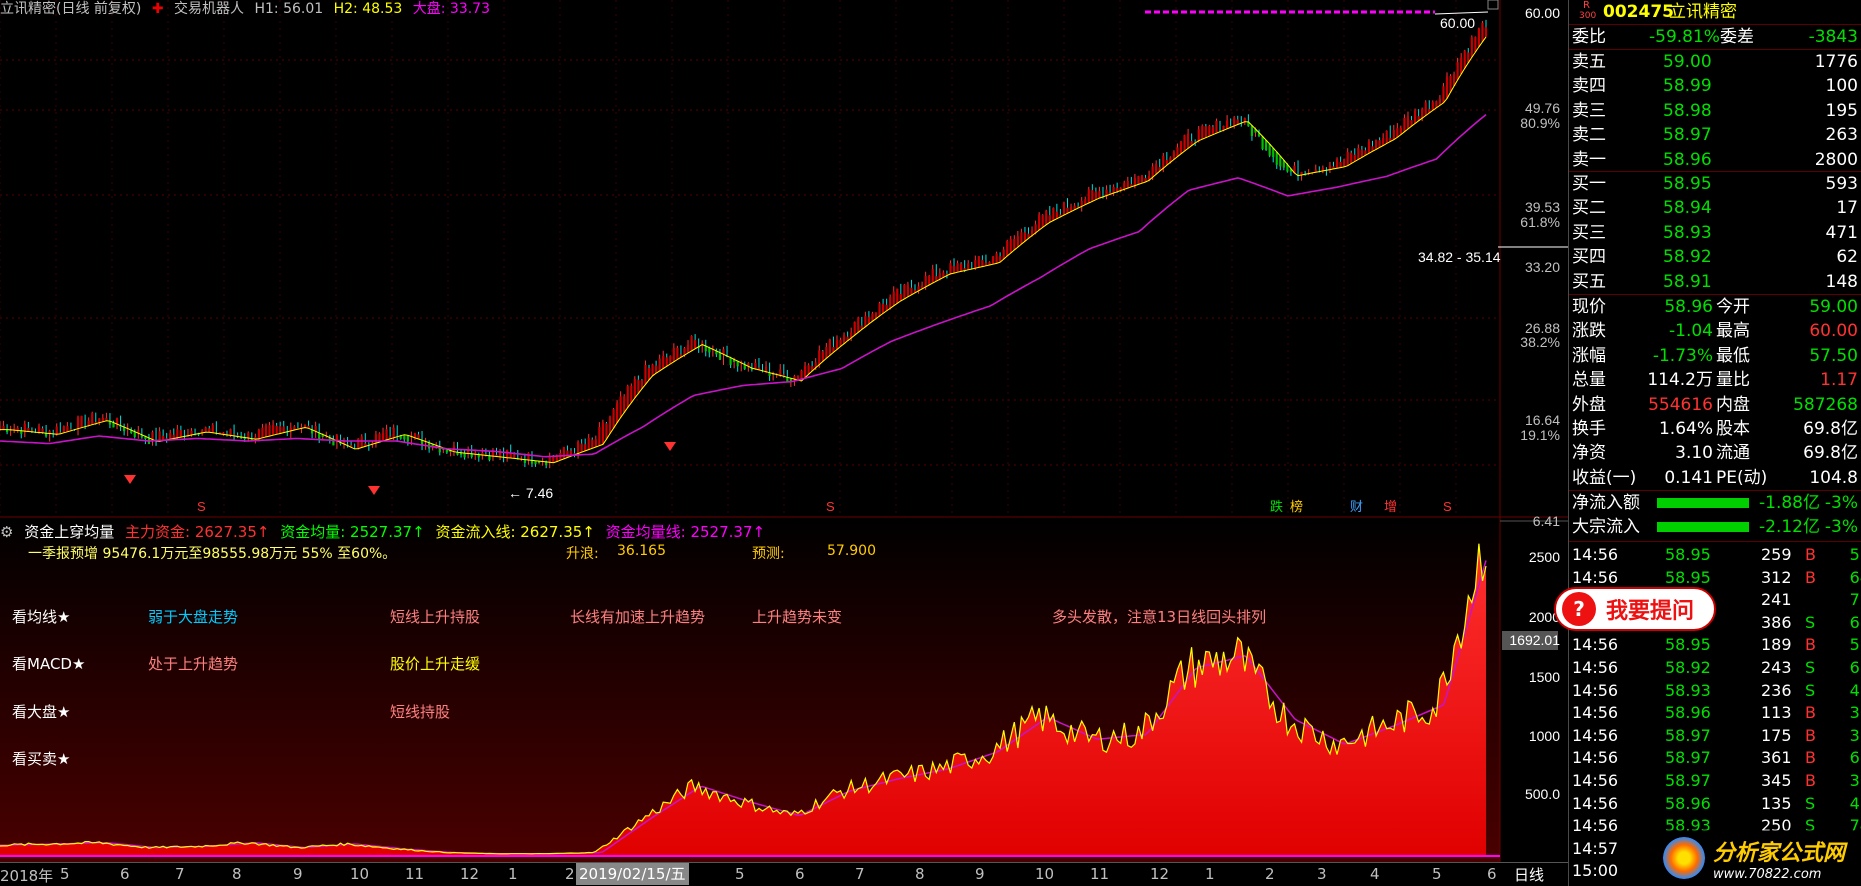 This screenshot has width=1861, height=886. Describe the element at coordinates (1776, 667) in the screenshot. I see `tick-volume: 243` at that location.